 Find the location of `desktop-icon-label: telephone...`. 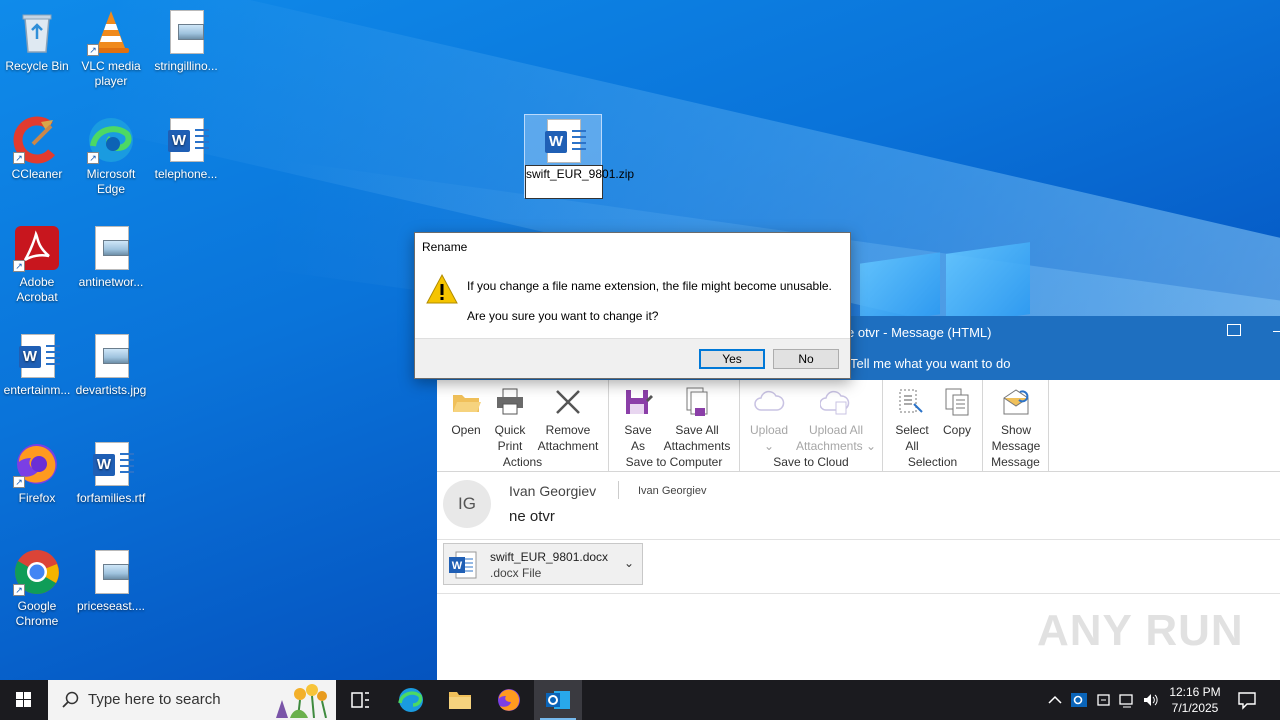

desktop-icon-label: telephone... is located at coordinates (186, 174).